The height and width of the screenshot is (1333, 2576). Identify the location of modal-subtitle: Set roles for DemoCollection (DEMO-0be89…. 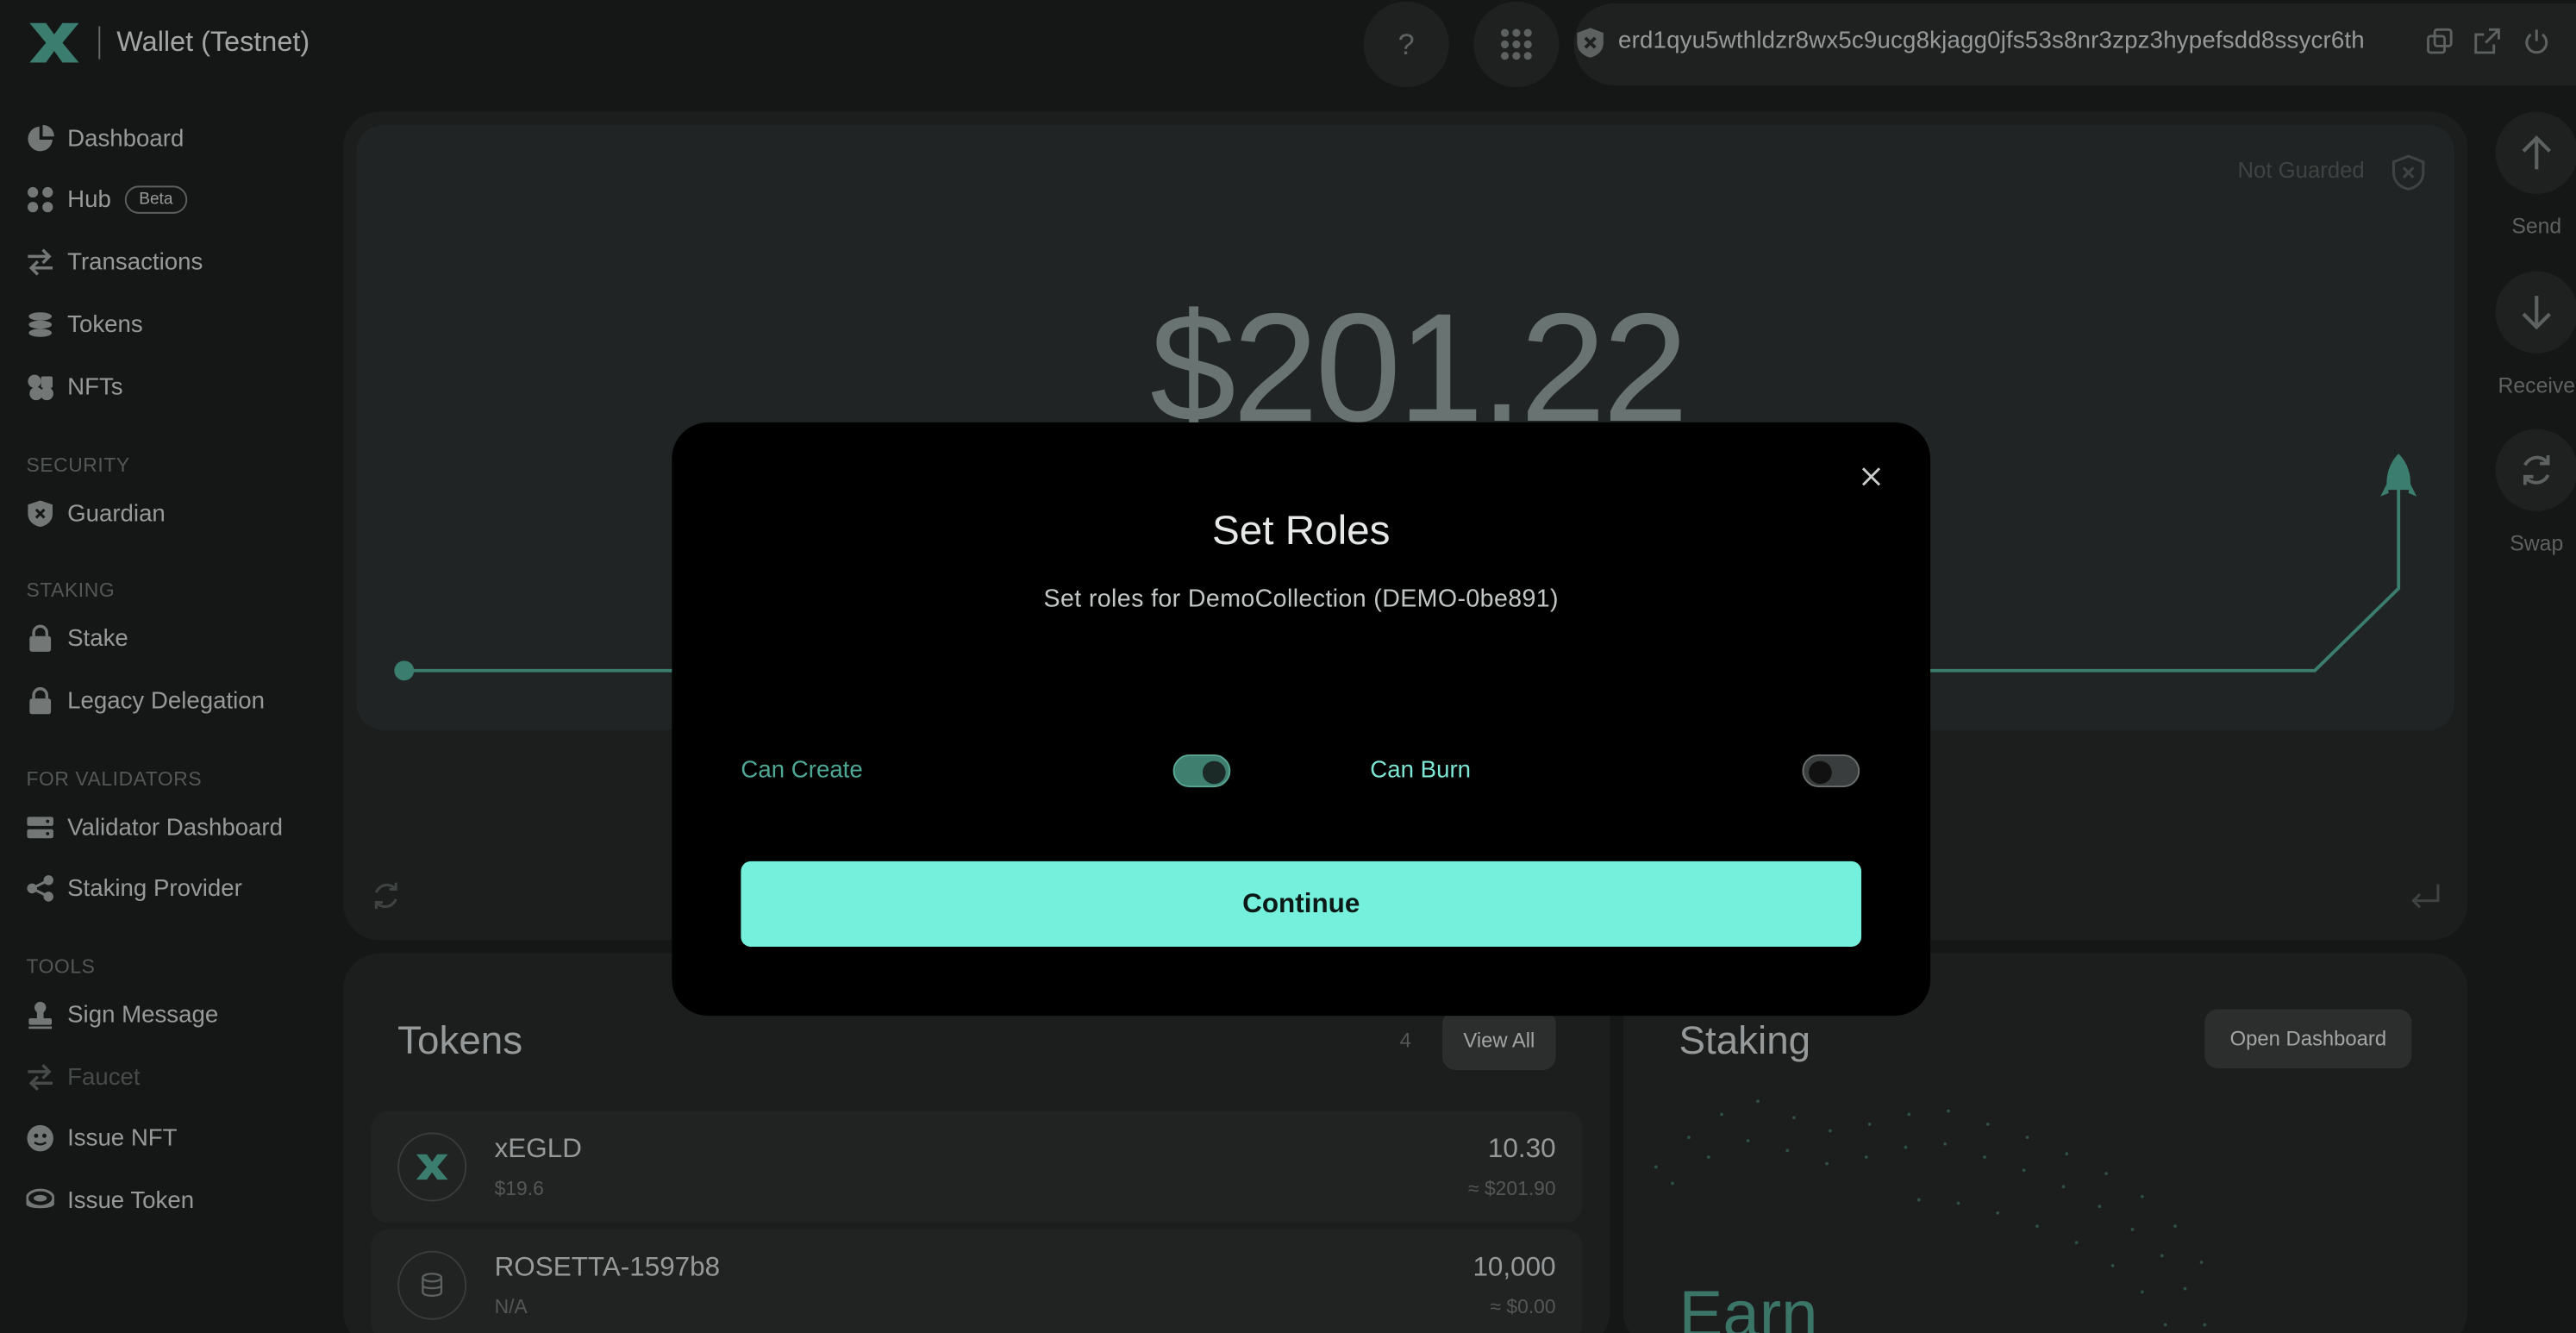
(1301, 599).